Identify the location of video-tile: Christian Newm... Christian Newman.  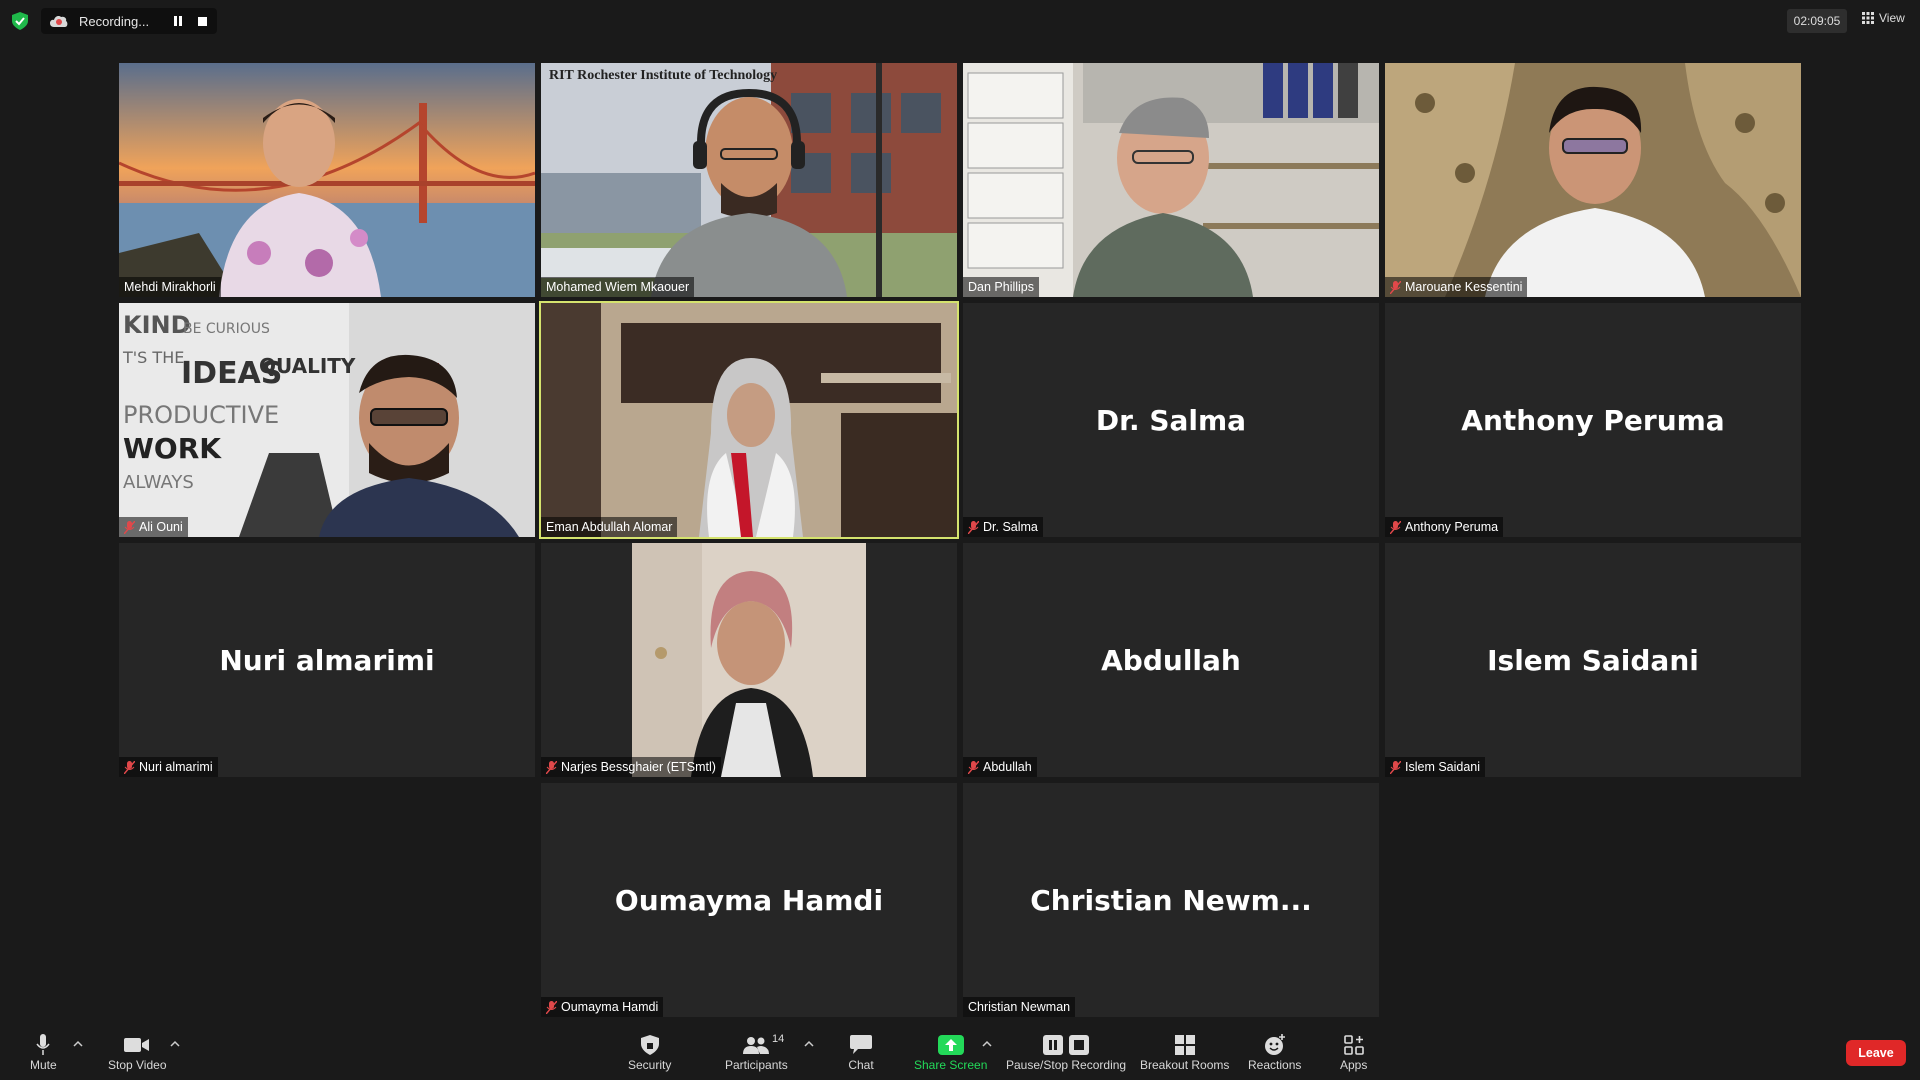
(1171, 900).